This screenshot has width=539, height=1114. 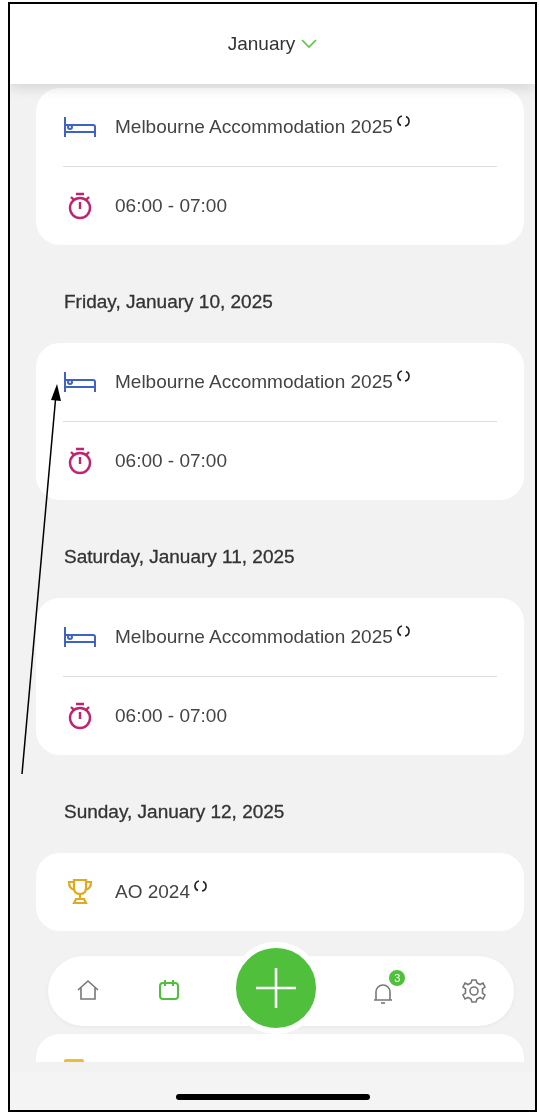 What do you see at coordinates (174, 812) in the screenshot?
I see `date-heading: Sunday, January 12, 2025` at bounding box center [174, 812].